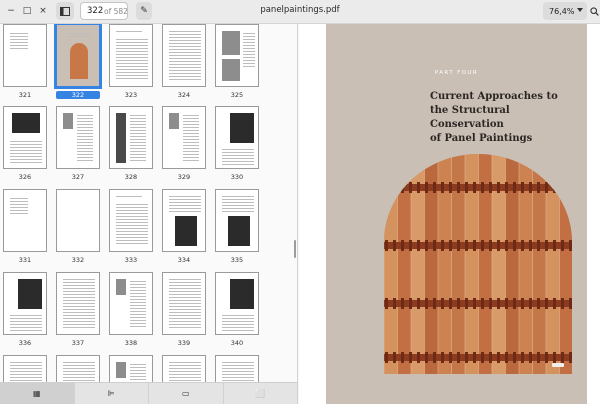 Image resolution: width=600 pixels, height=404 pixels. Describe the element at coordinates (186, 393) in the screenshot. I see `annotations-tab: ▭` at that location.